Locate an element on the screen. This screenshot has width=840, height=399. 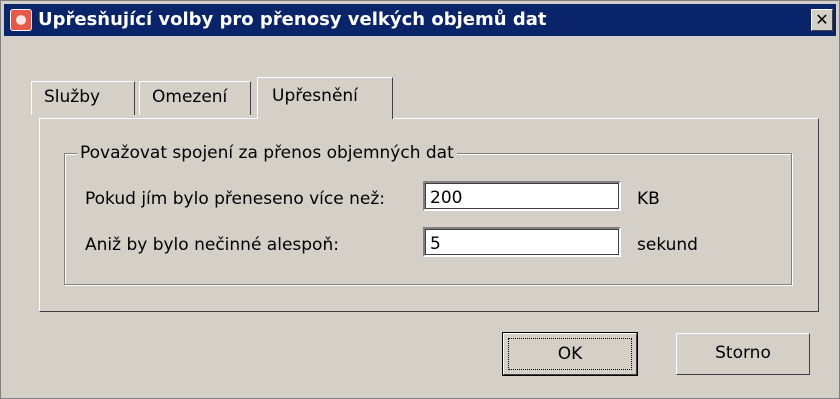
tab-omezeni: Omezení is located at coordinates (195, 98).